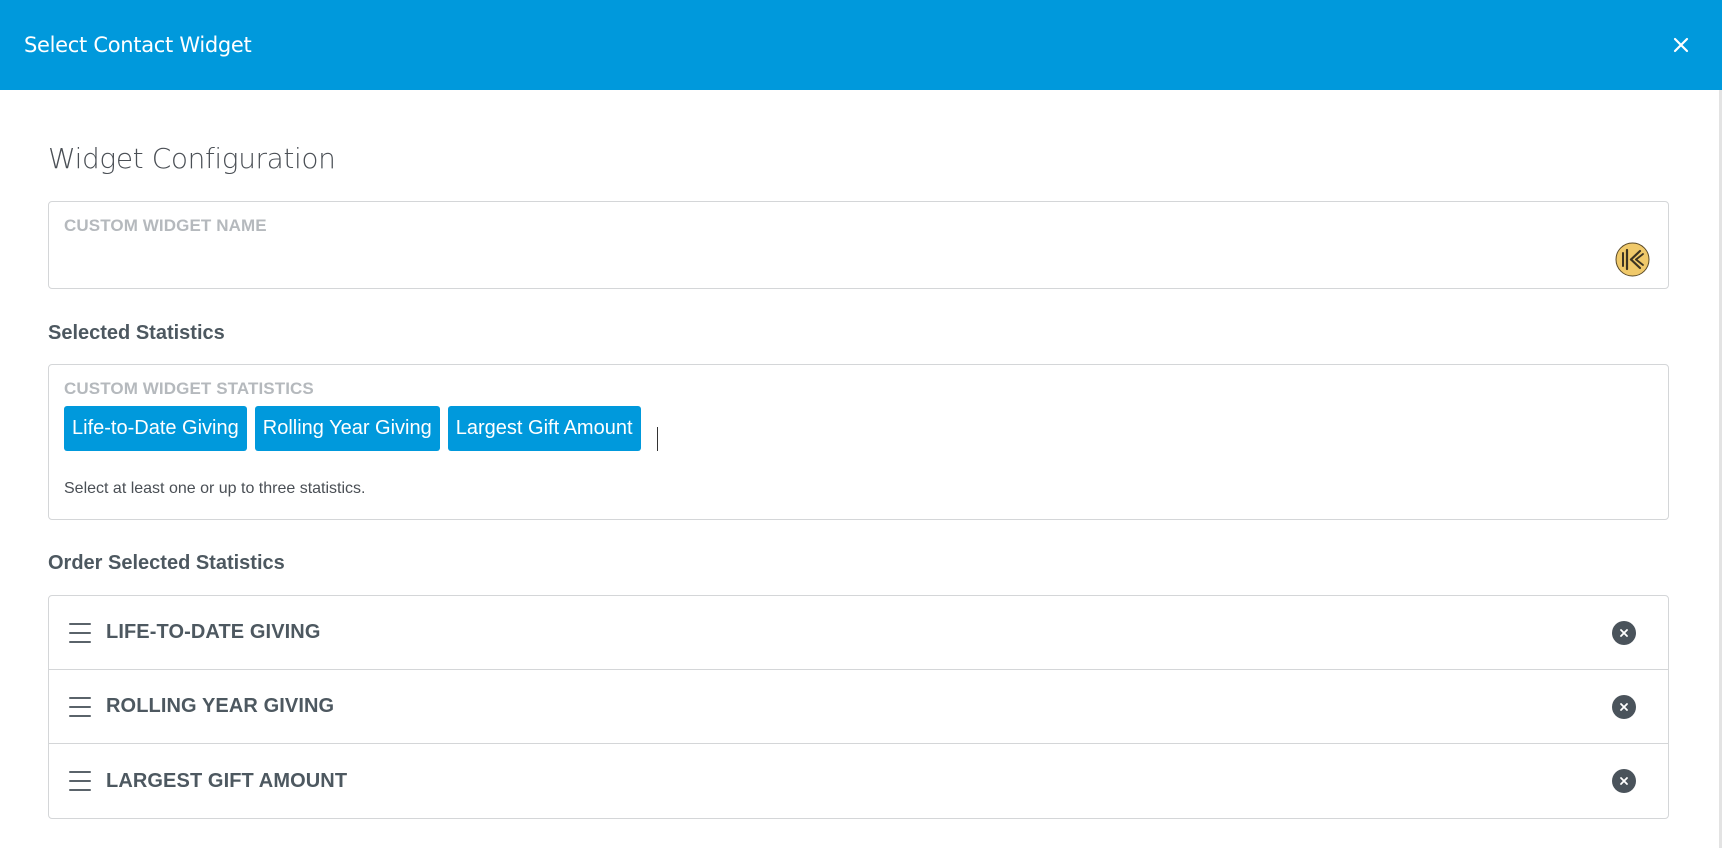 This screenshot has width=1722, height=848. I want to click on section-title: Widget Configuration, so click(192, 158).